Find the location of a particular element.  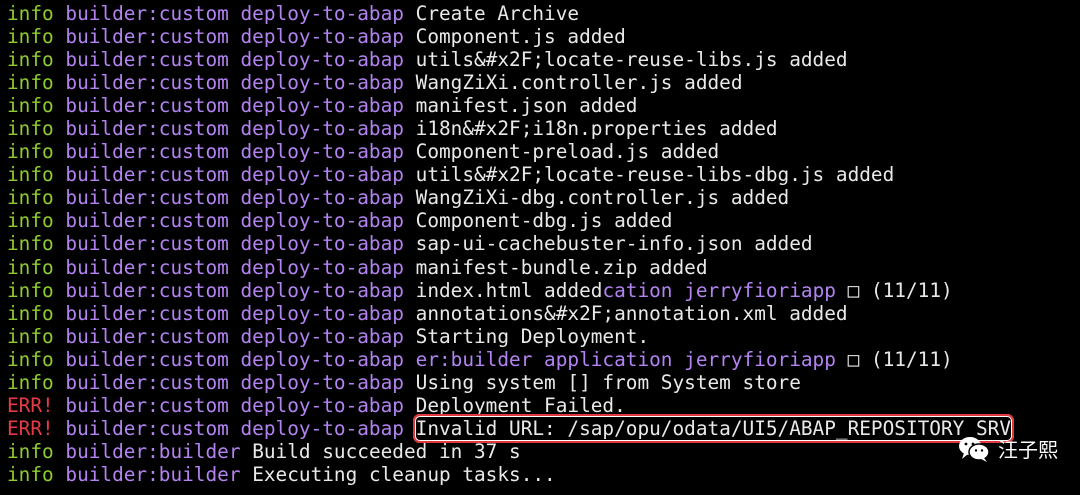

log-message: Component-preload.js added is located at coordinates (567, 152).